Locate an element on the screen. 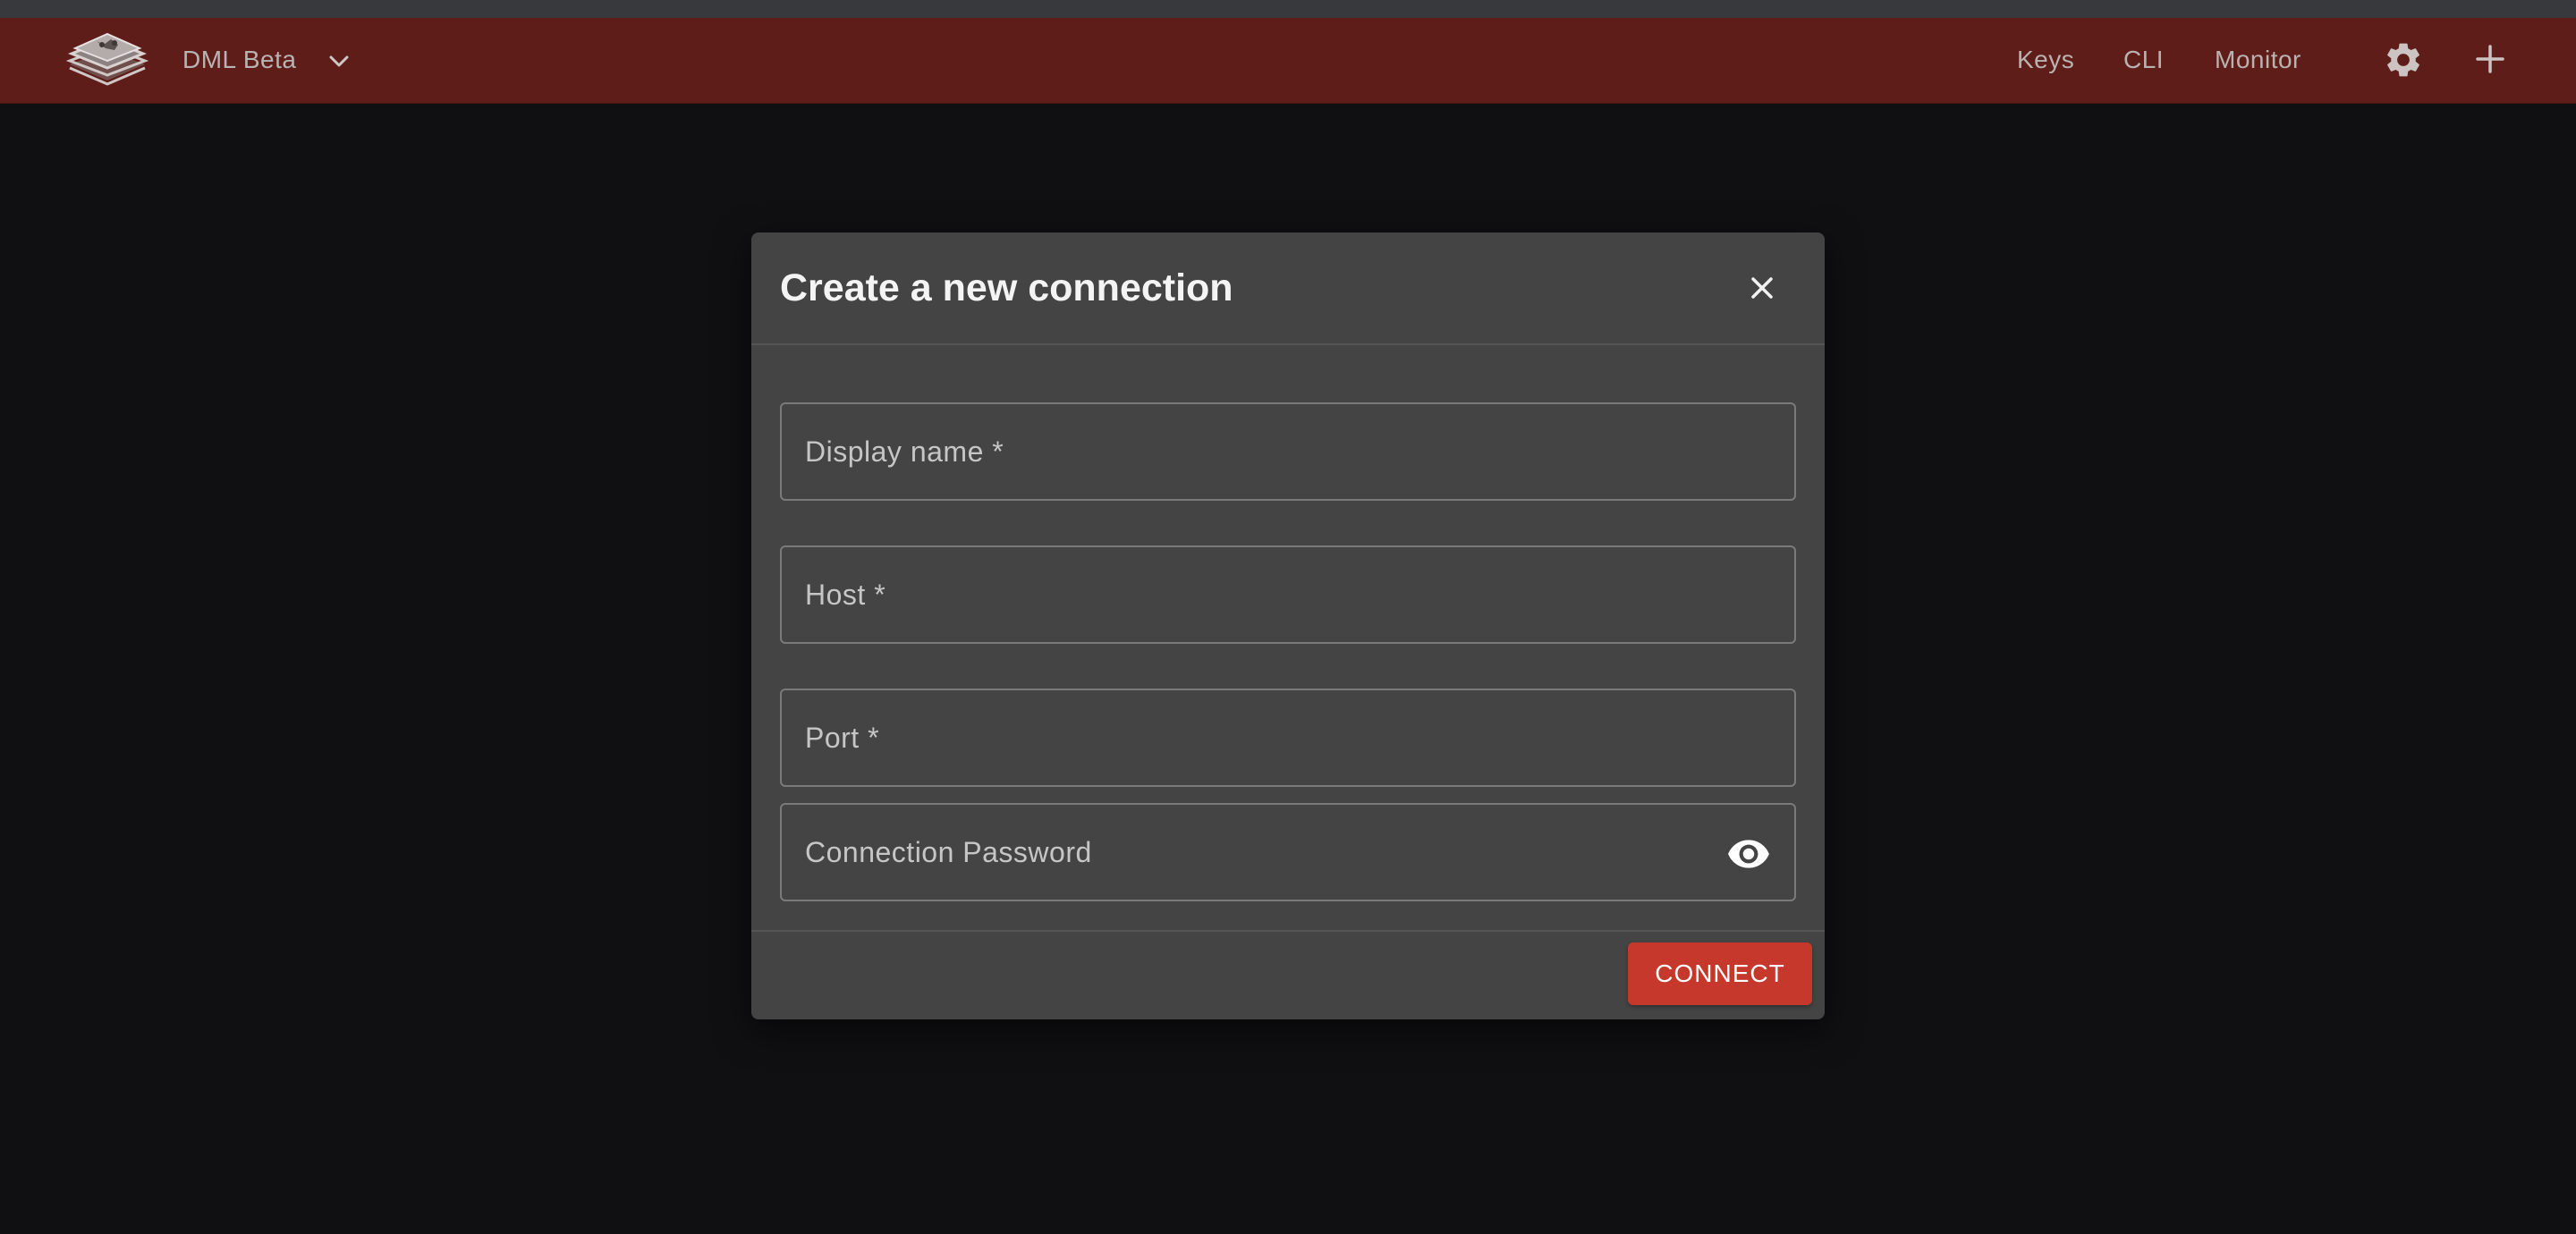 Image resolution: width=2576 pixels, height=1234 pixels. dialog-footer: CONNECT is located at coordinates (1288, 975).